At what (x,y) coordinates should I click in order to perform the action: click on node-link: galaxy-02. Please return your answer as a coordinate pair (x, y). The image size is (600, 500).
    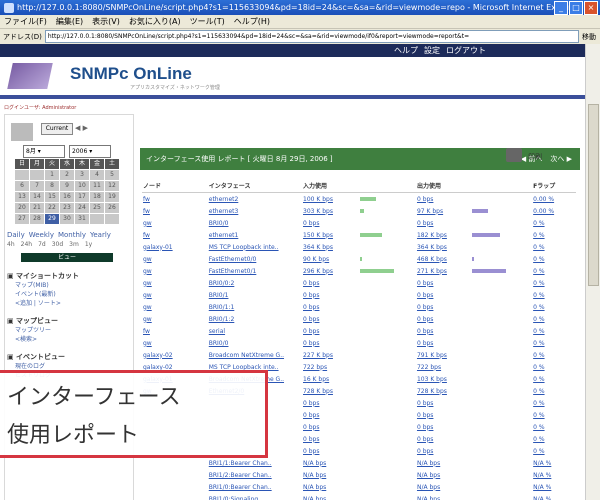
    Looking at the image, I should click on (175, 355).